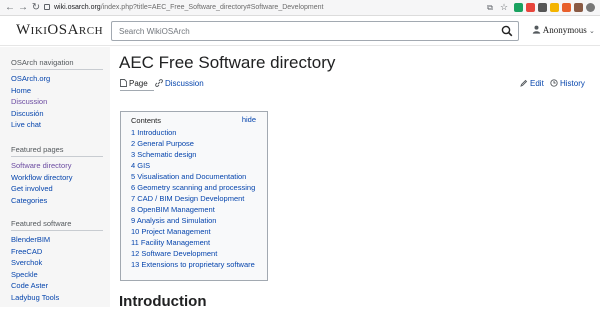 This screenshot has width=600, height=310. What do you see at coordinates (138, 83) in the screenshot?
I see `tab-page-label: Page` at bounding box center [138, 83].